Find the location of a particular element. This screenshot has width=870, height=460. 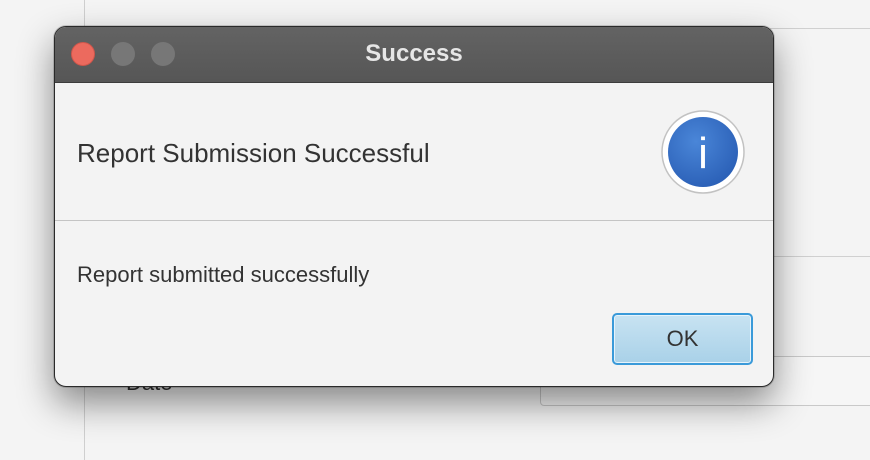

dialog-title: Success is located at coordinates (414, 53).